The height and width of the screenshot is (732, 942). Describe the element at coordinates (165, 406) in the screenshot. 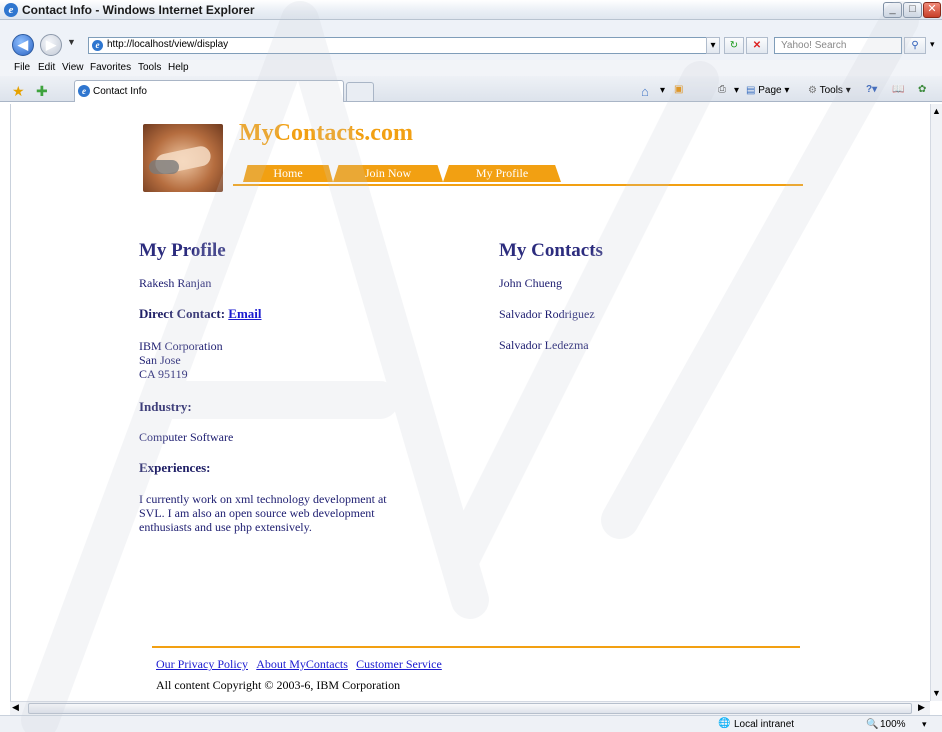

I see `industry-heading: Industry:` at that location.